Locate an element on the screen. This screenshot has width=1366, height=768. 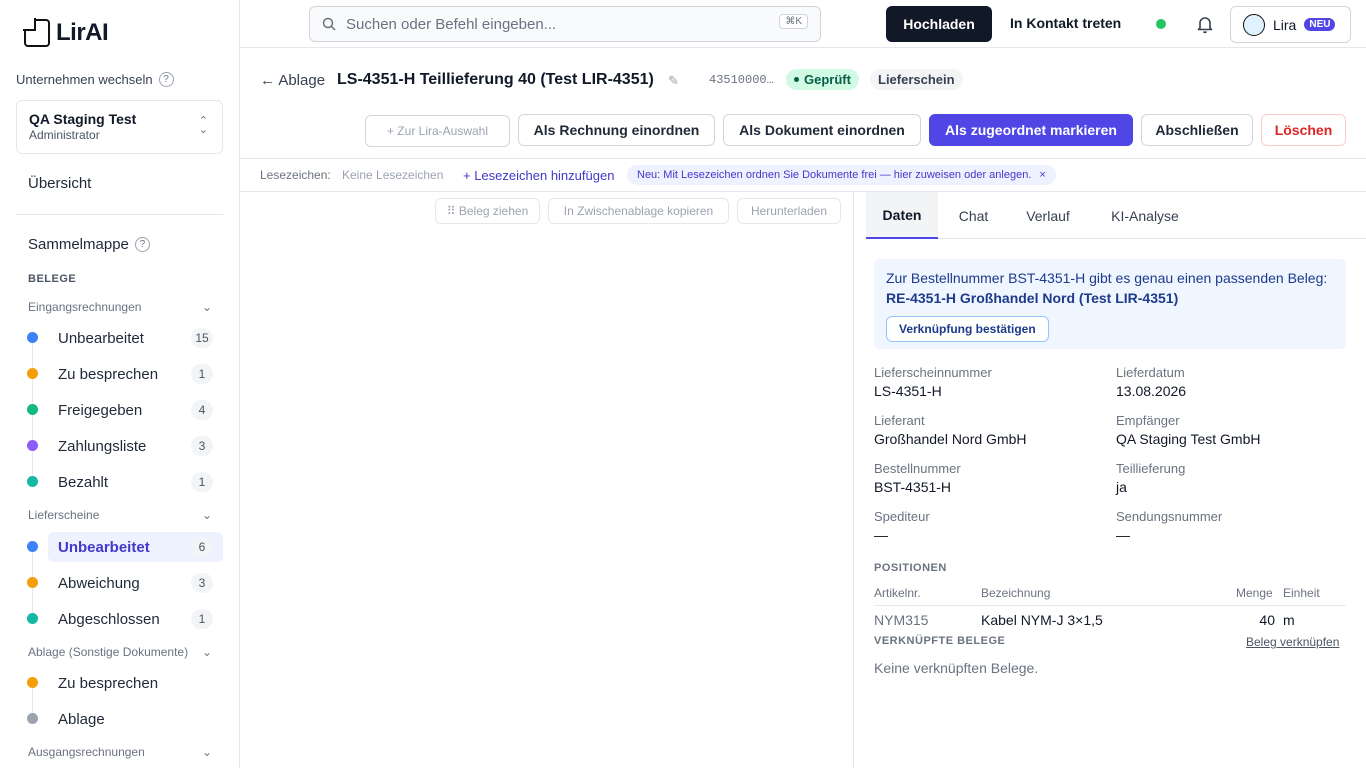
detail-tabs: Daten Chat Verlauf KI-Analyse is located at coordinates (1116, 215).